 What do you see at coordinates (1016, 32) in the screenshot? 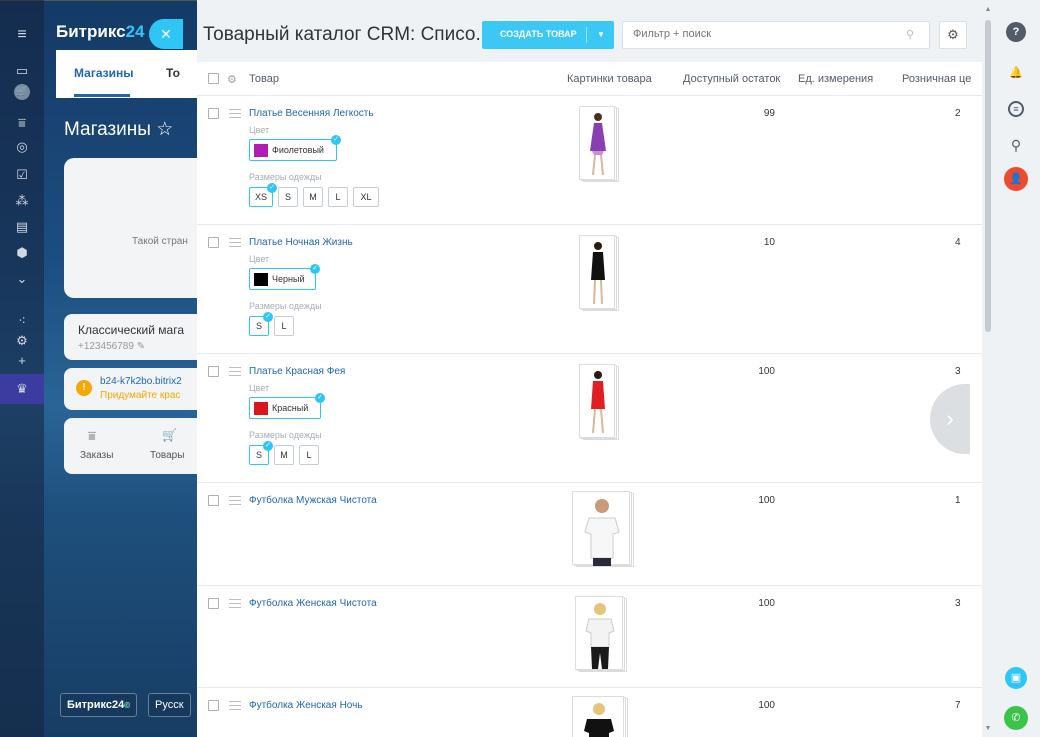
I see `help-icon: ?` at bounding box center [1016, 32].